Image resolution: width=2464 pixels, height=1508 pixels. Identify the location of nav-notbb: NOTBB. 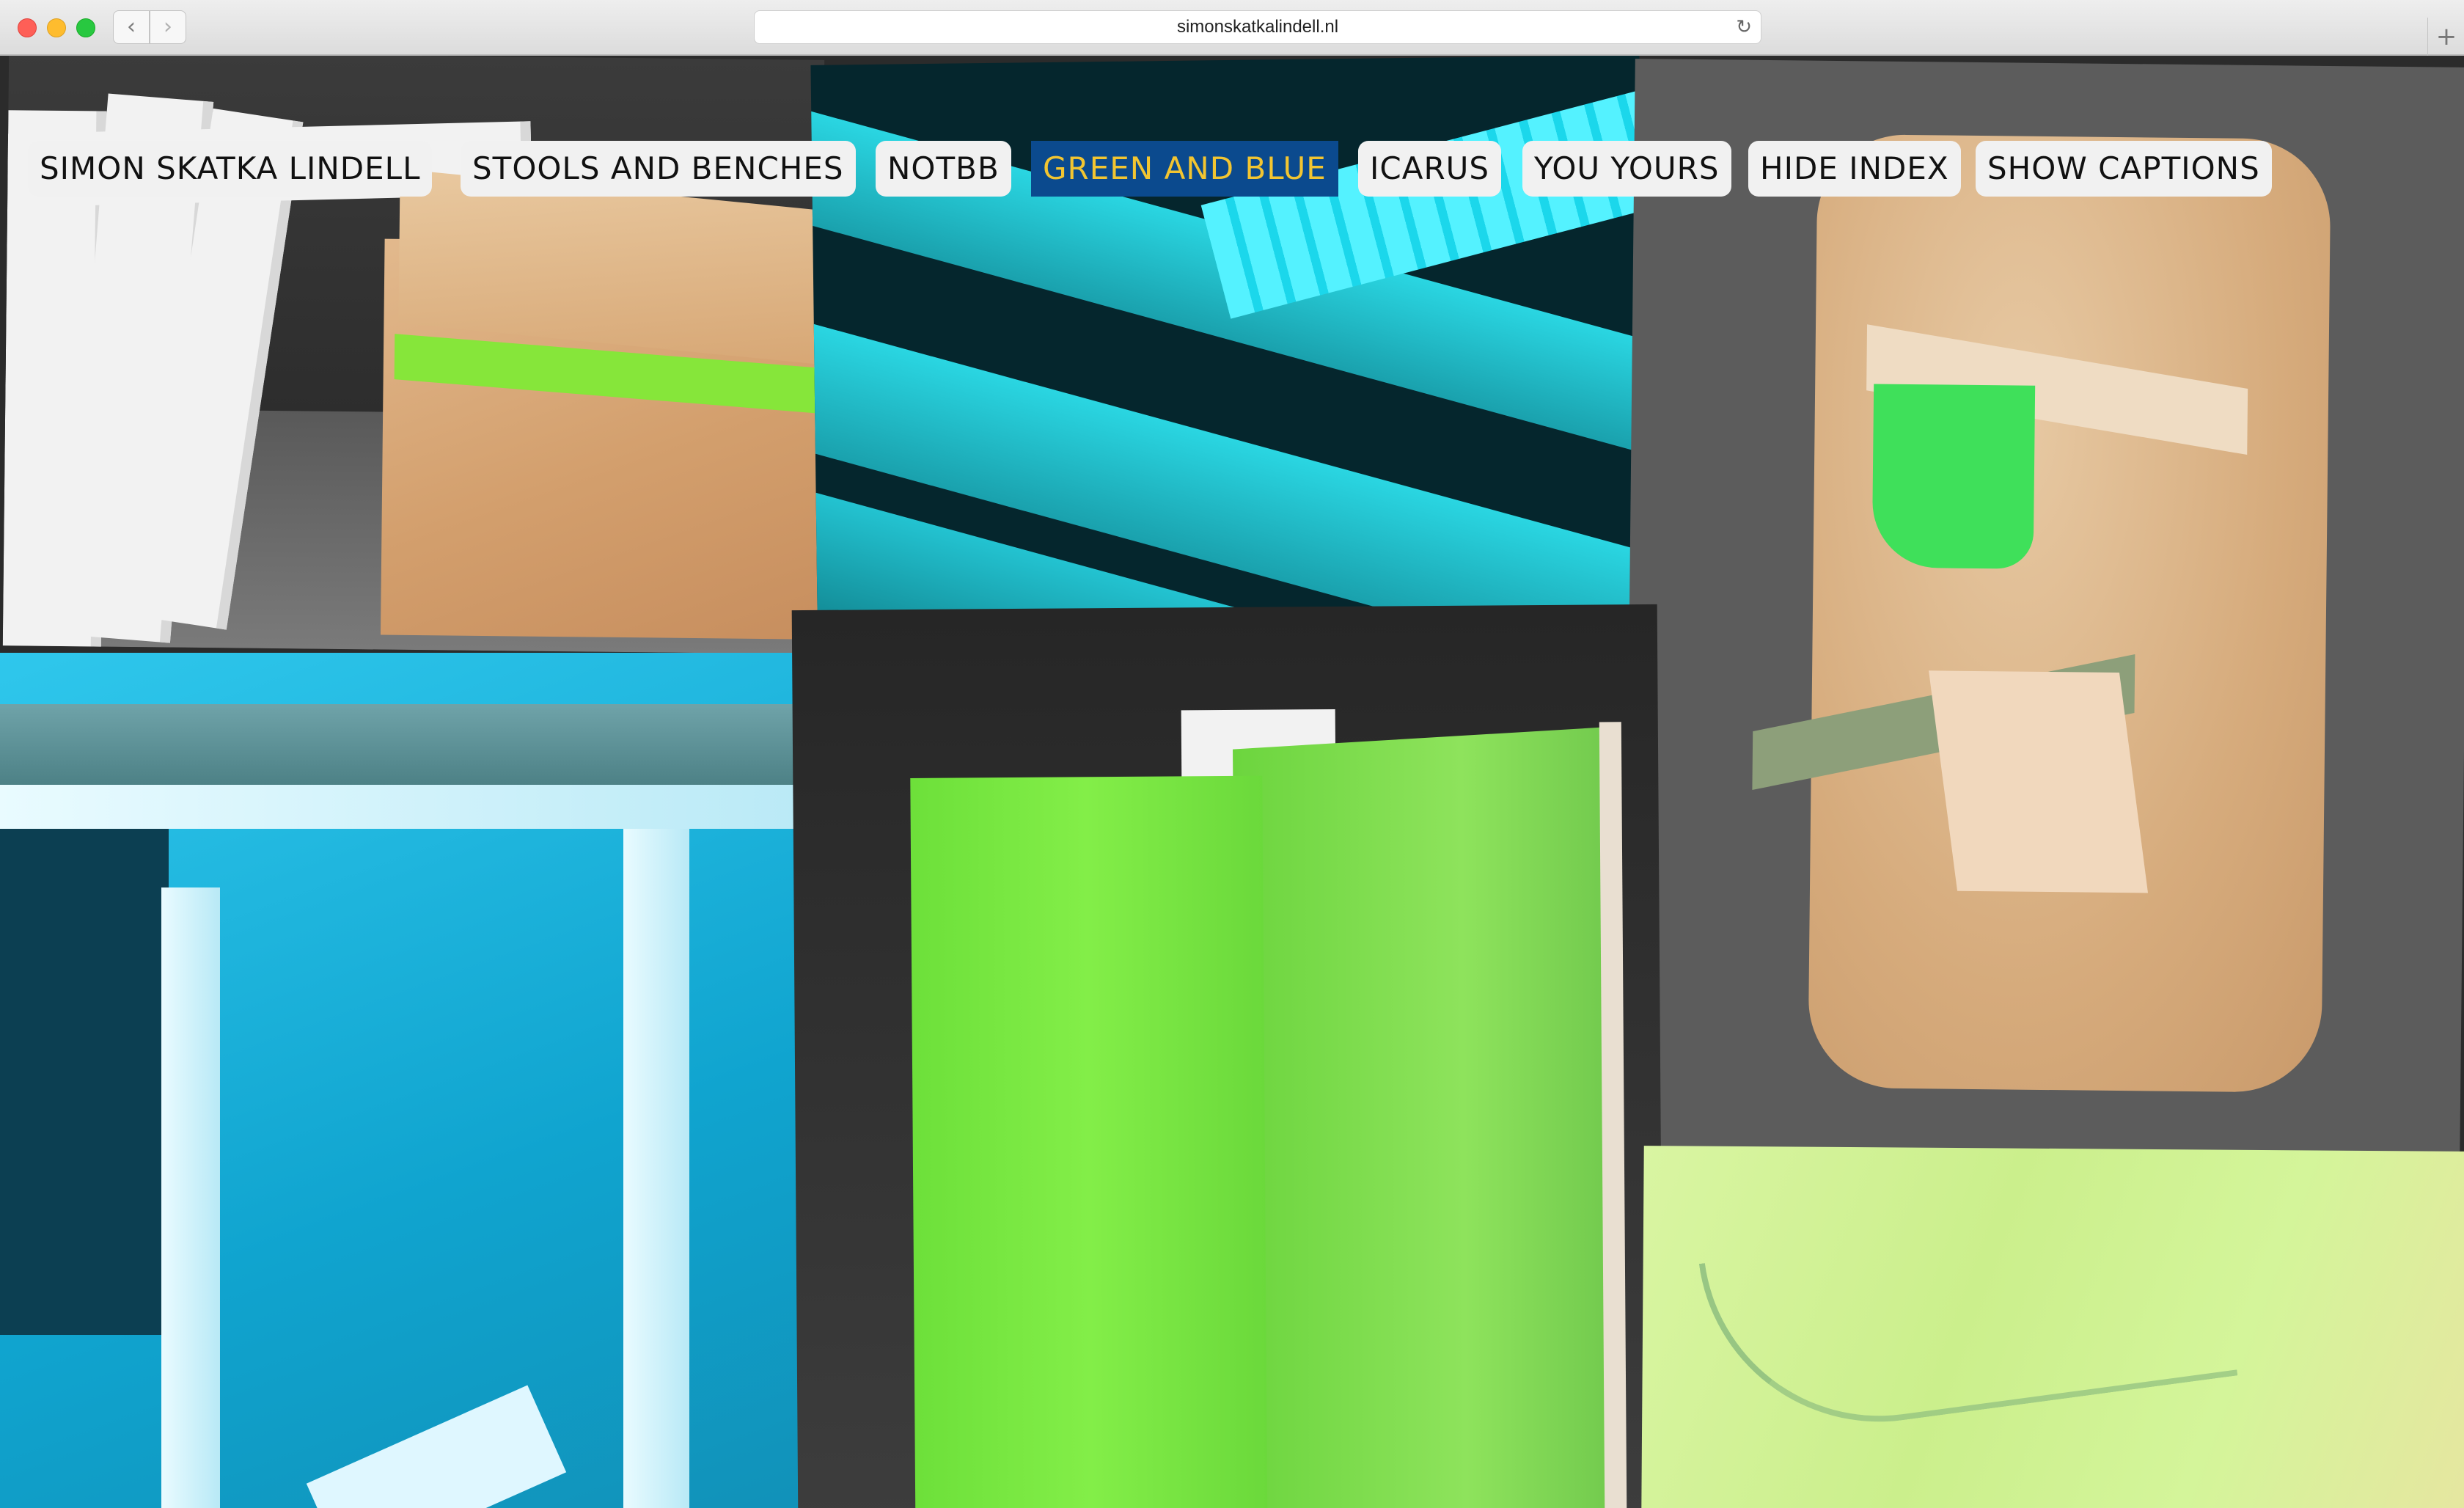
(943, 169).